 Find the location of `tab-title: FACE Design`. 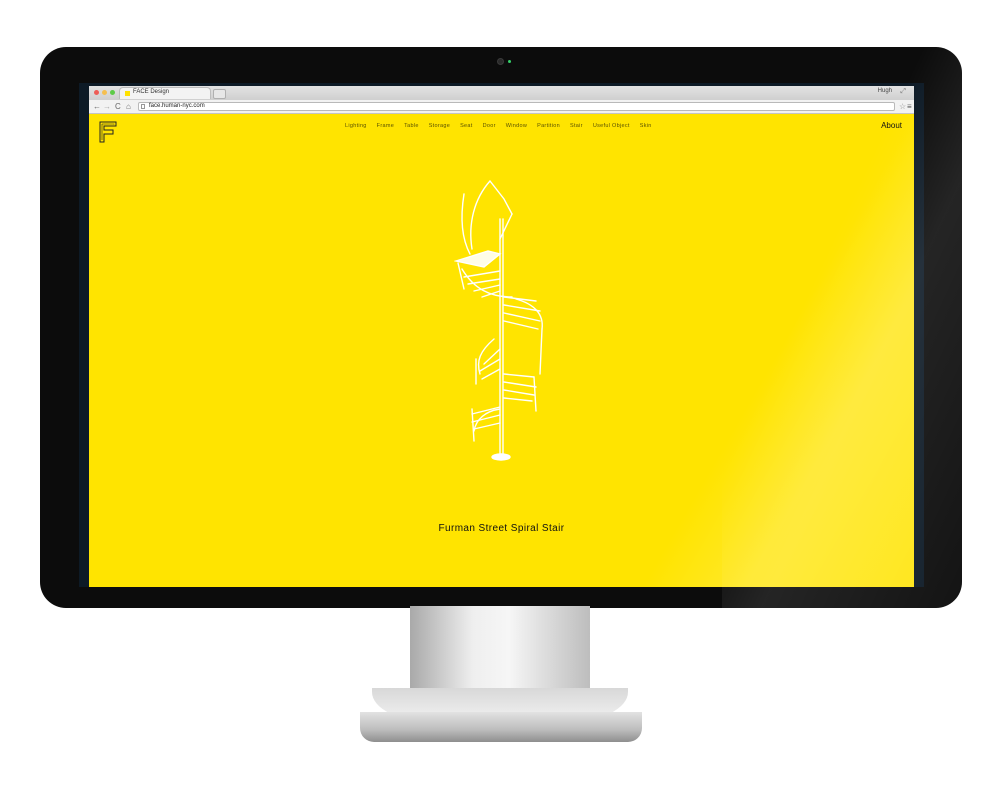

tab-title: FACE Design is located at coordinates (151, 92).